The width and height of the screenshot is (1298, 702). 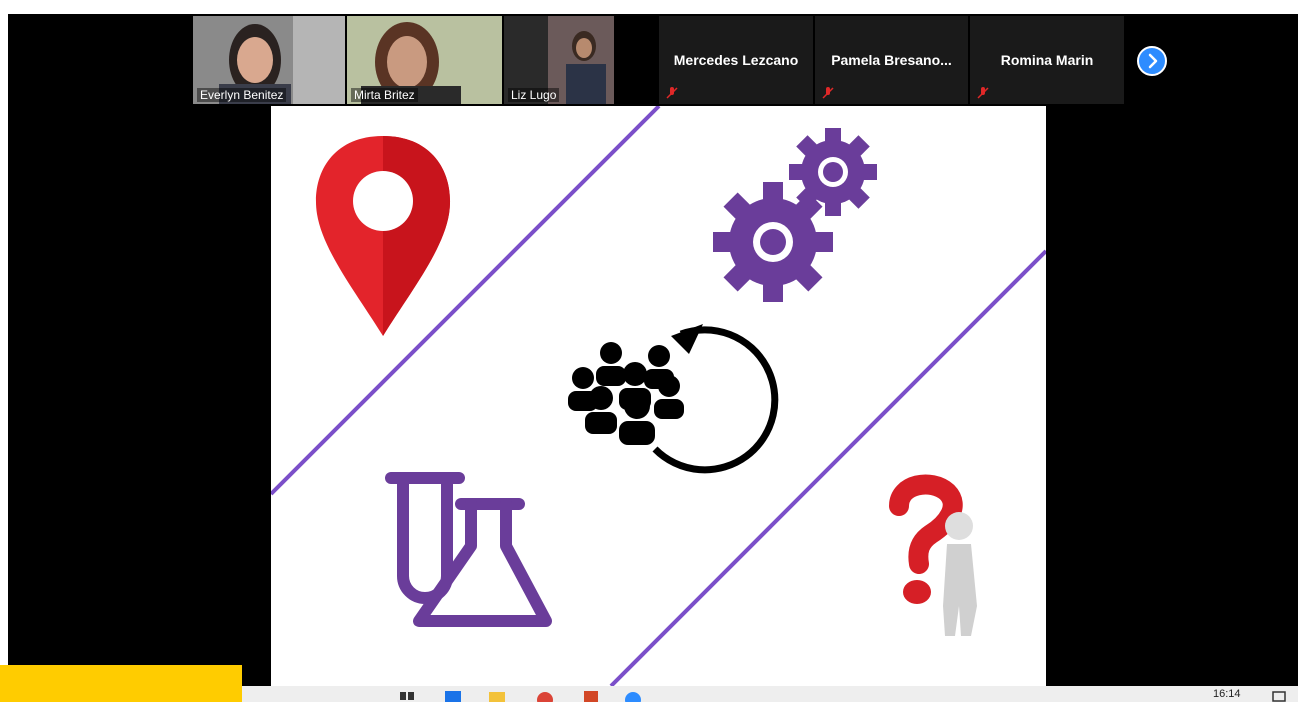 I want to click on participant-tile-everlyn: Everlyn Benitez, so click(x=269, y=60).